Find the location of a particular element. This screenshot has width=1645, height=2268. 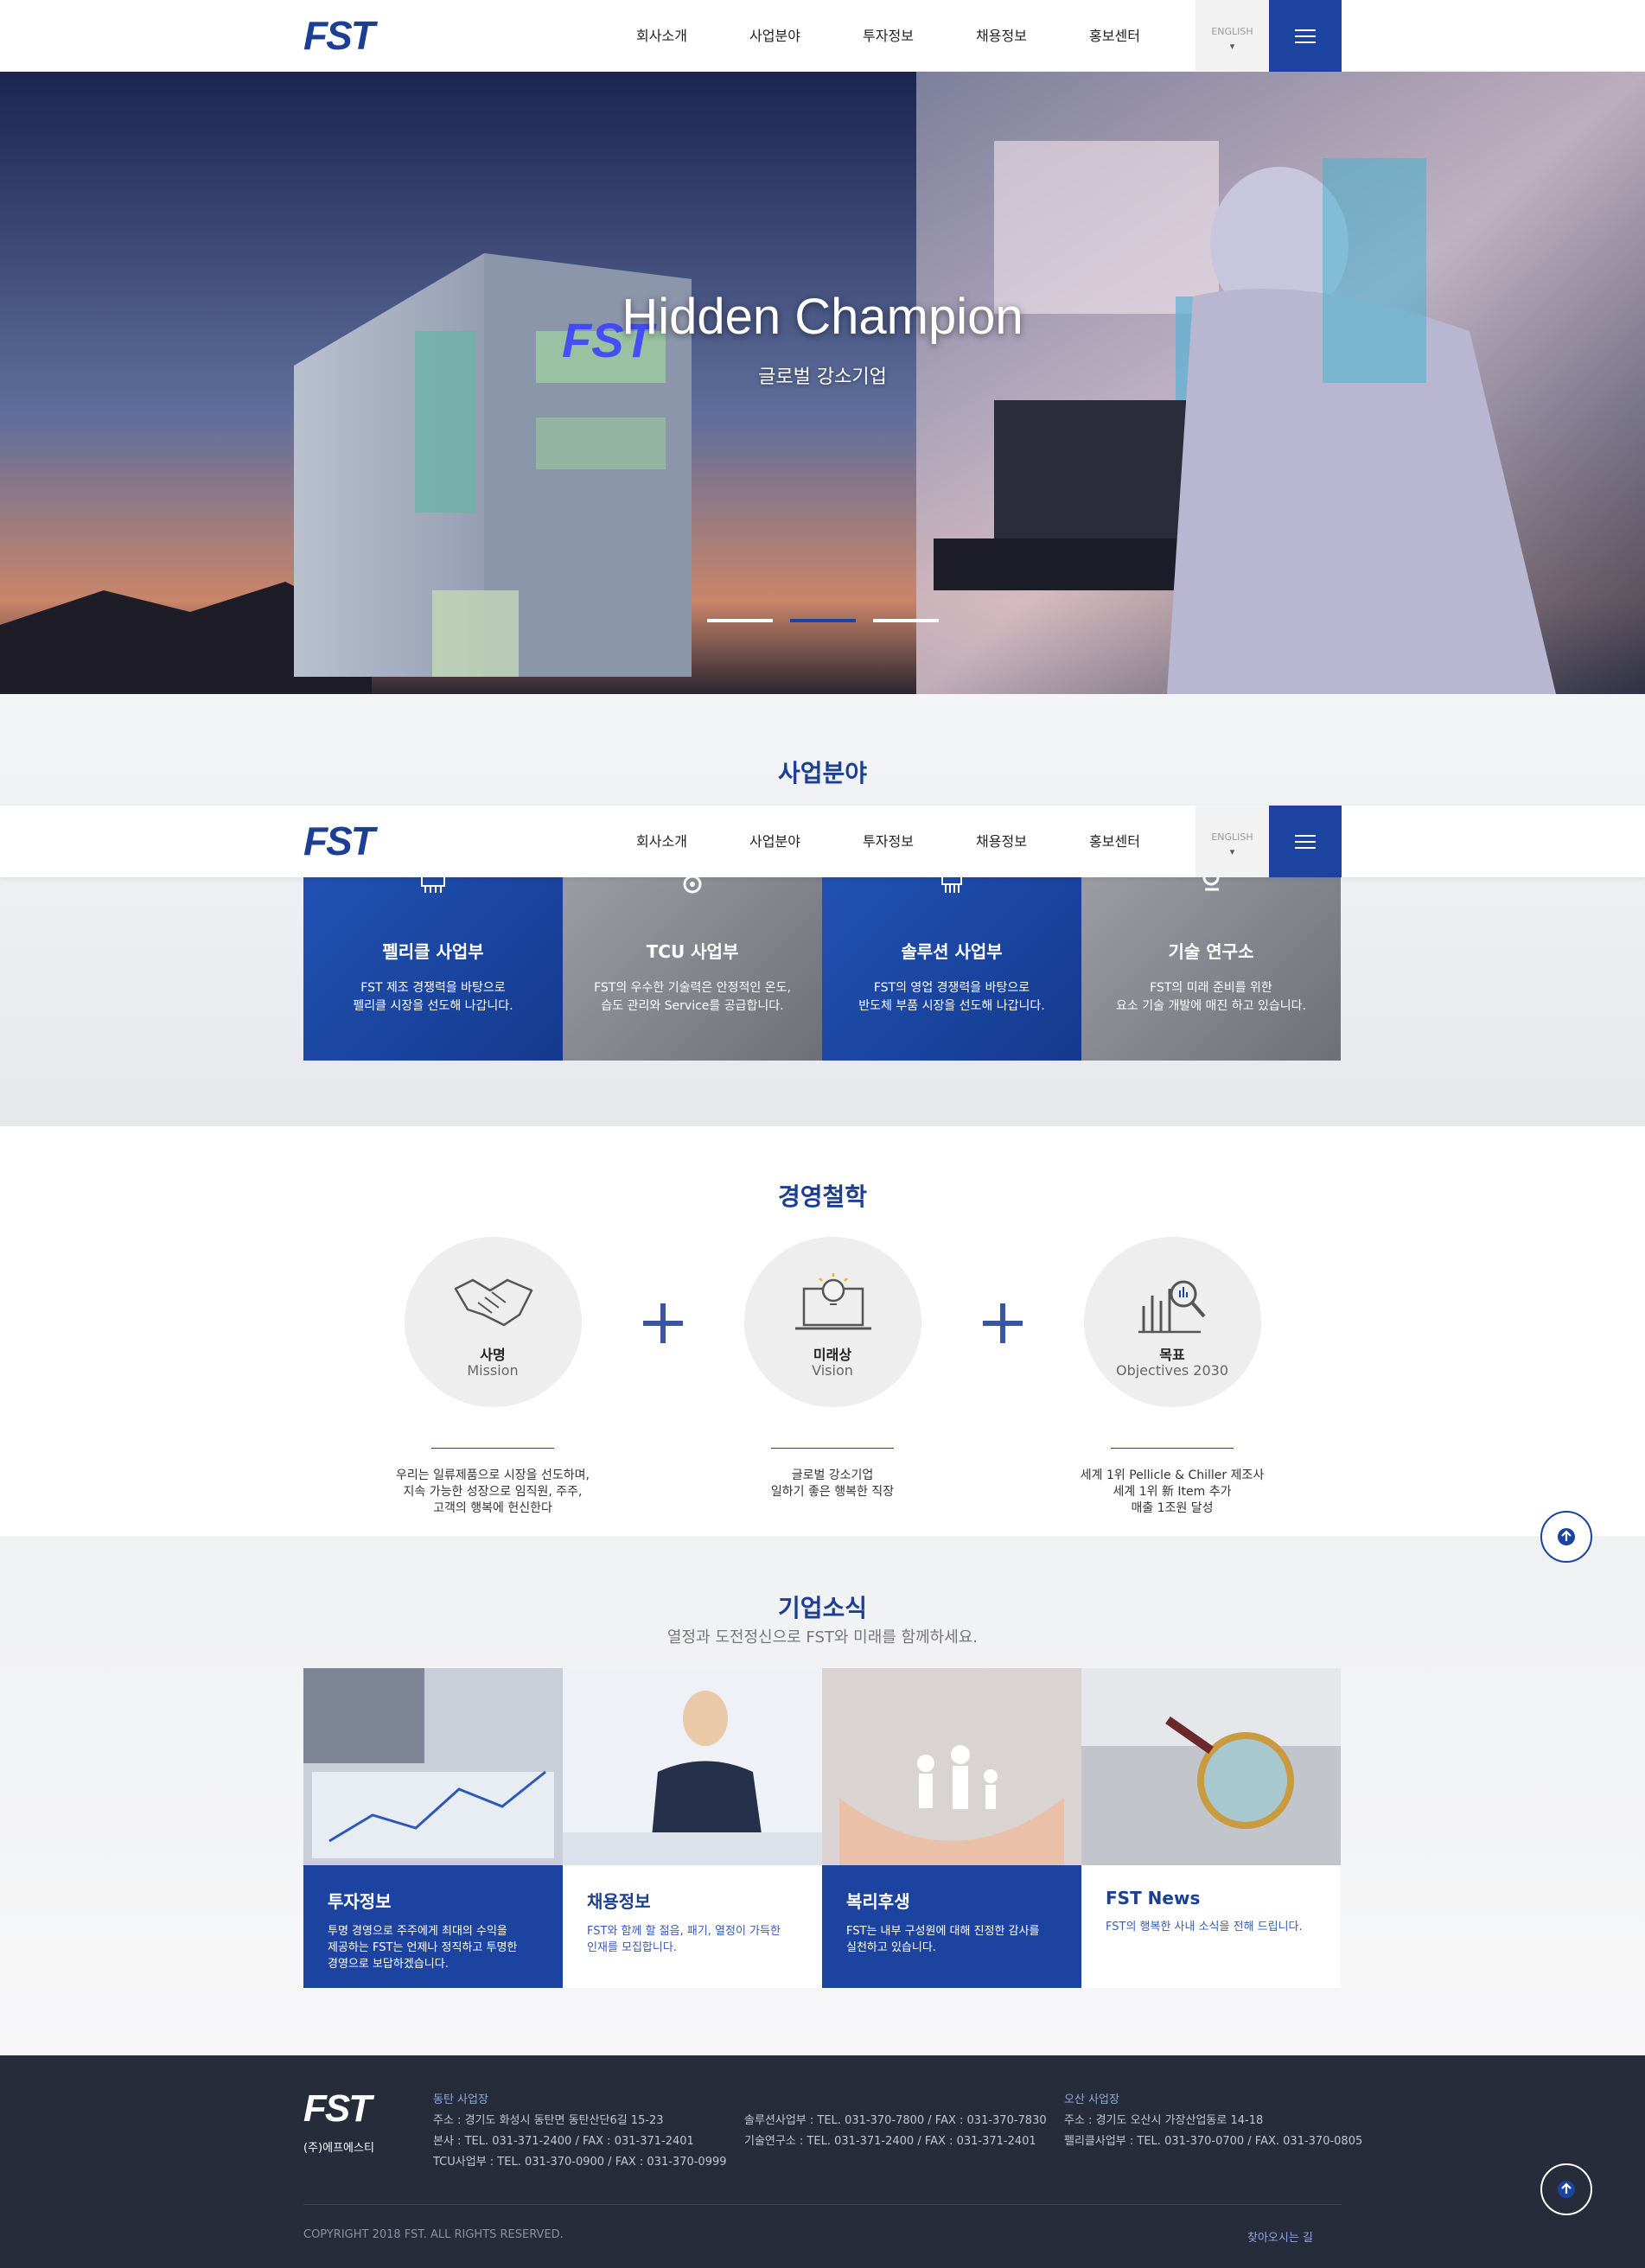

news-card-title: FST News is located at coordinates (1154, 1898).